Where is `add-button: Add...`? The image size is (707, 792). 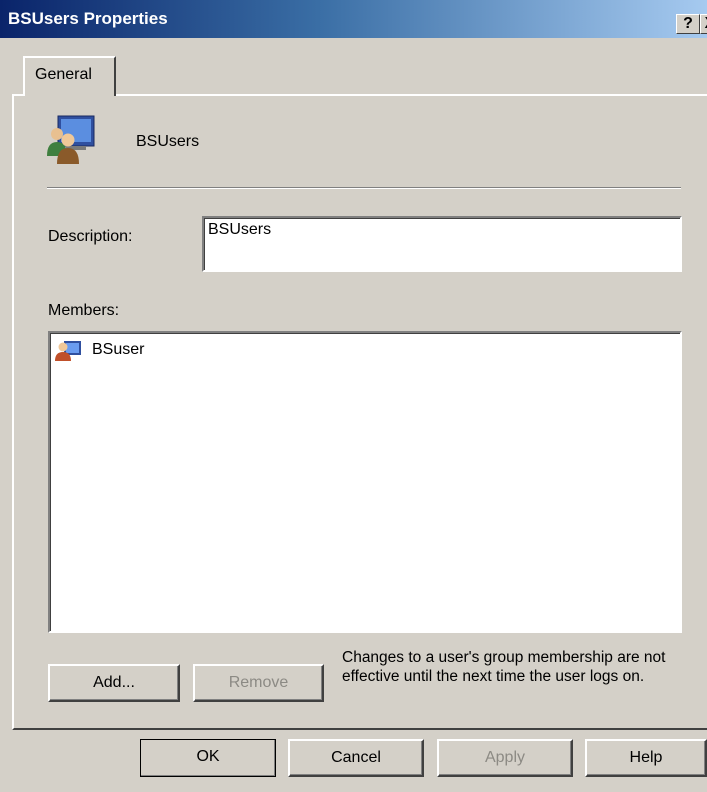 add-button: Add... is located at coordinates (114, 683).